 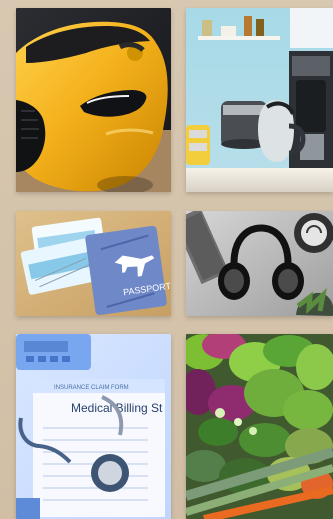 I want to click on doc-header: INSURANCE CLAIM FORM, so click(x=91, y=388).